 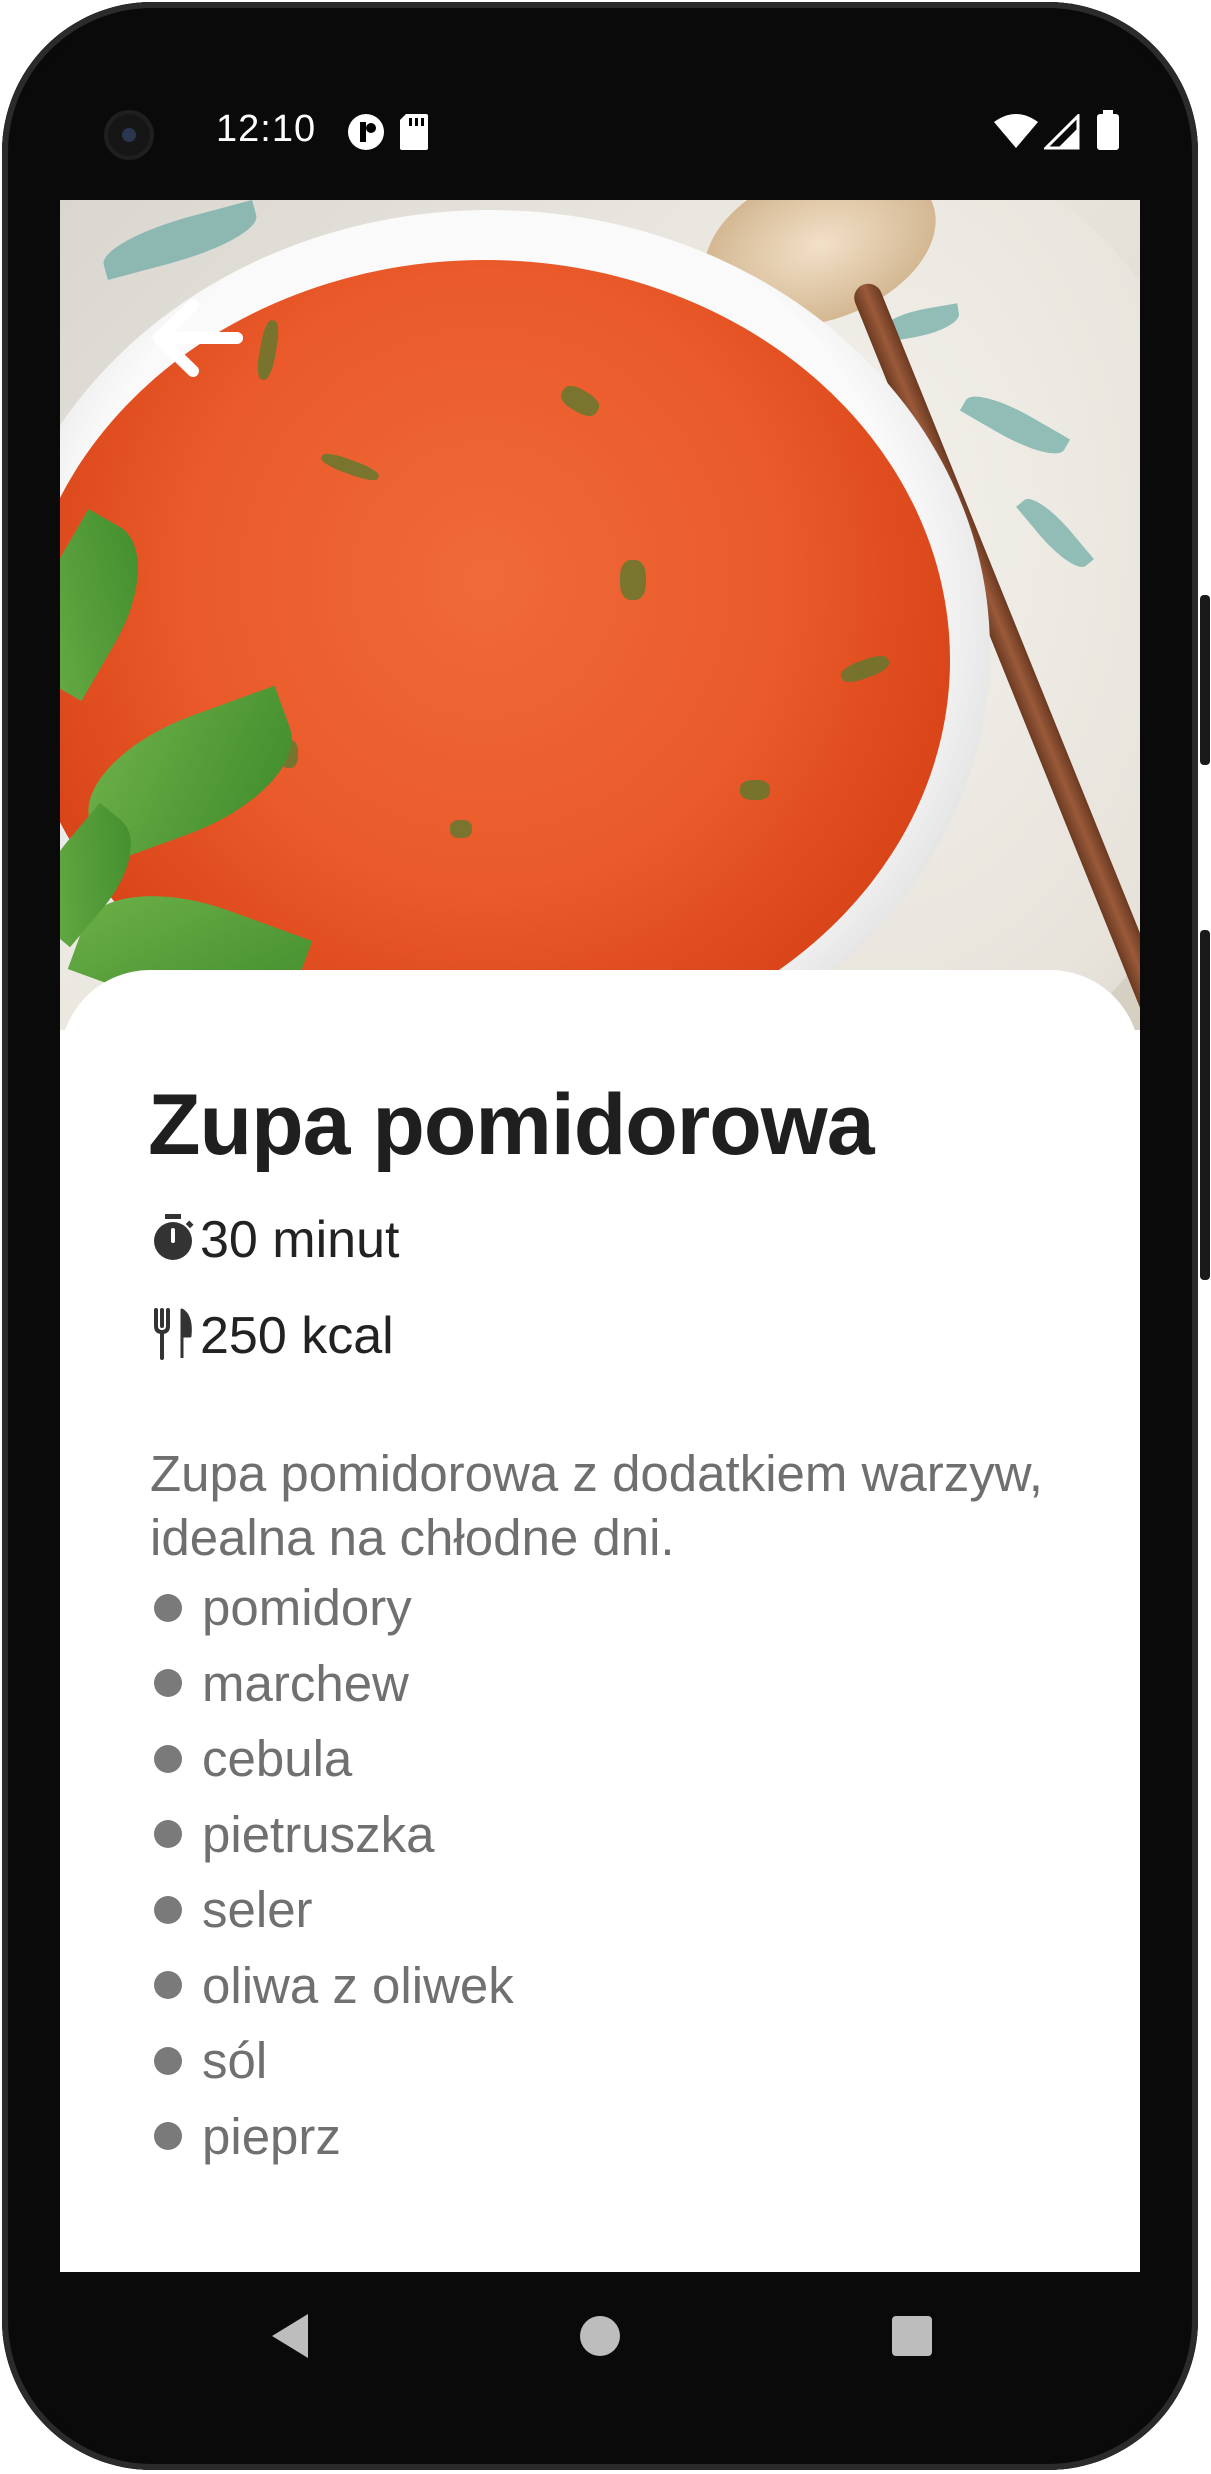 I want to click on preparation-time-value: 30 minut, so click(x=300, y=1240).